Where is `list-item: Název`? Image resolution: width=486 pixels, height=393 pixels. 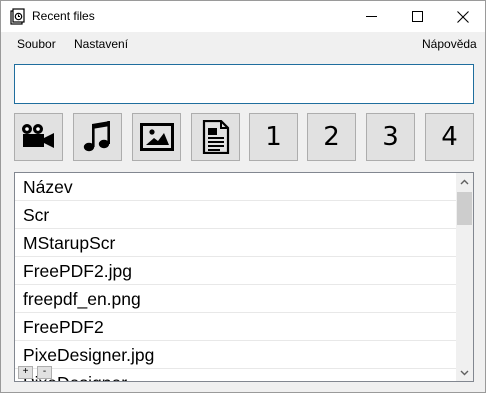
list-item: Název is located at coordinates (236, 187).